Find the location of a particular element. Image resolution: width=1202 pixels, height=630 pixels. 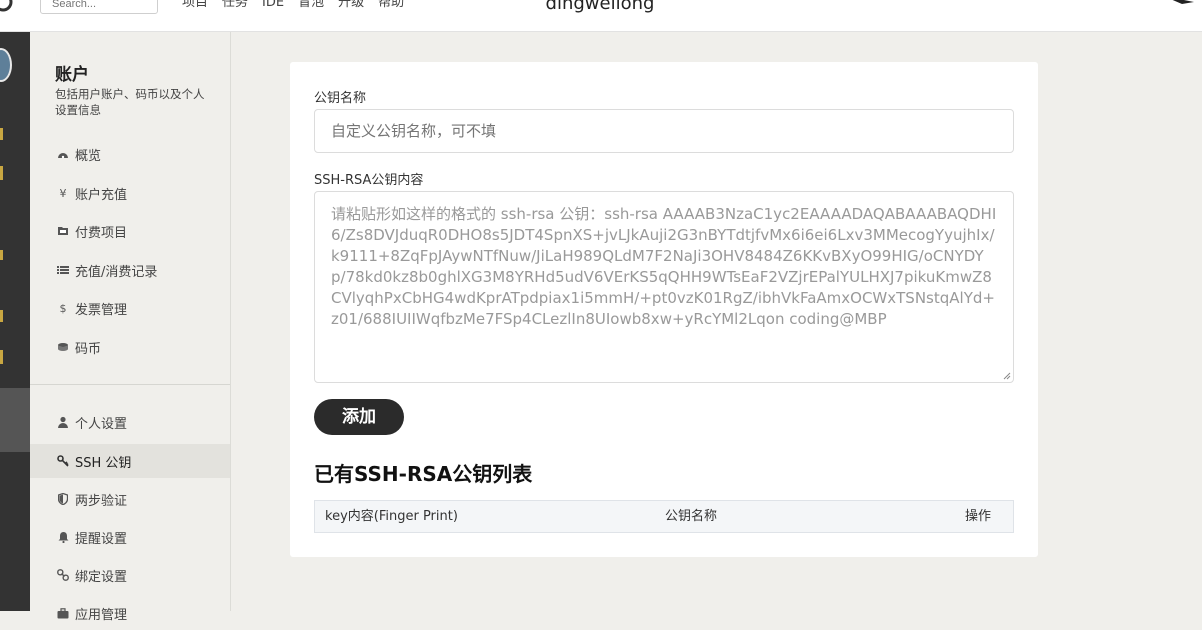

nav-tasks: 任务 is located at coordinates (235, 5).